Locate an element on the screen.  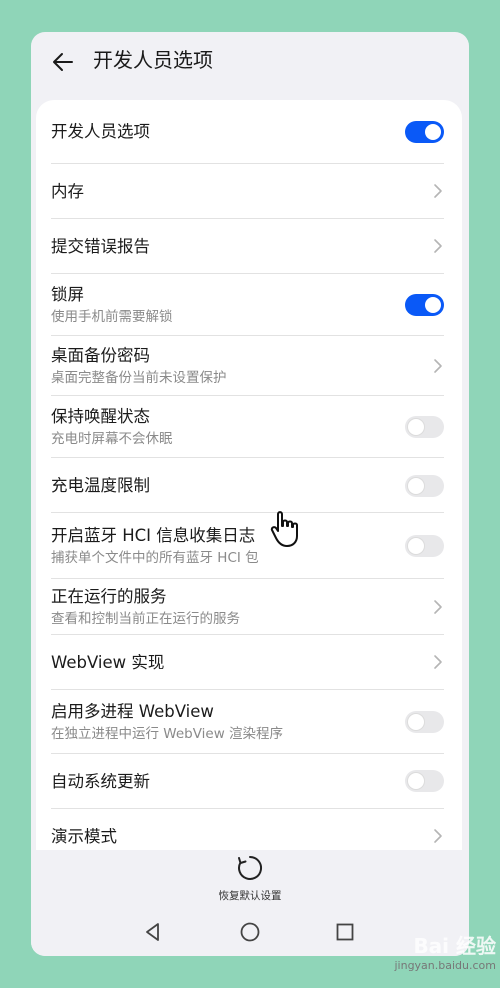
row-text: 开发人员选项 is located at coordinates (100, 132).